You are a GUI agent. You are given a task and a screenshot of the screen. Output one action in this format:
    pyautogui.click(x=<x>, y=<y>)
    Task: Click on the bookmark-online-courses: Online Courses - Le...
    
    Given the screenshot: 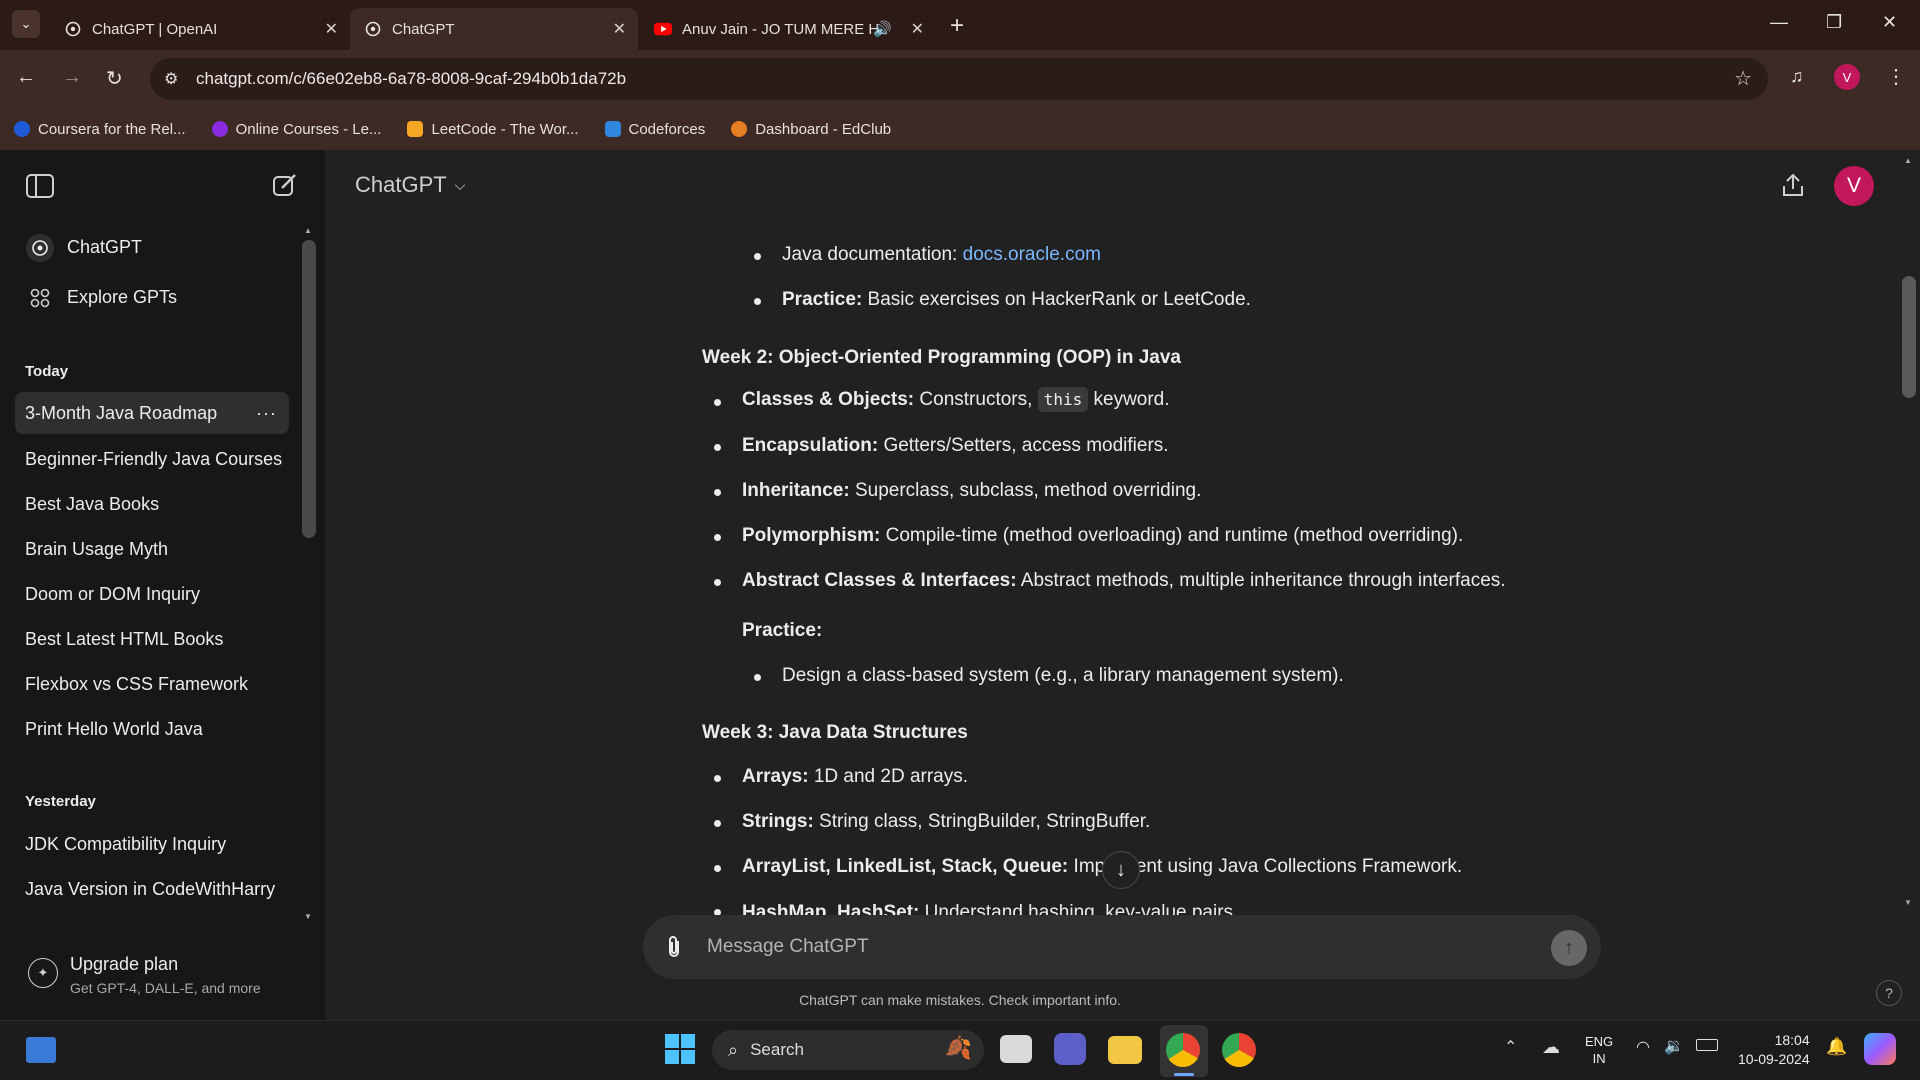 What is the action you would take?
    pyautogui.click(x=296, y=129)
    